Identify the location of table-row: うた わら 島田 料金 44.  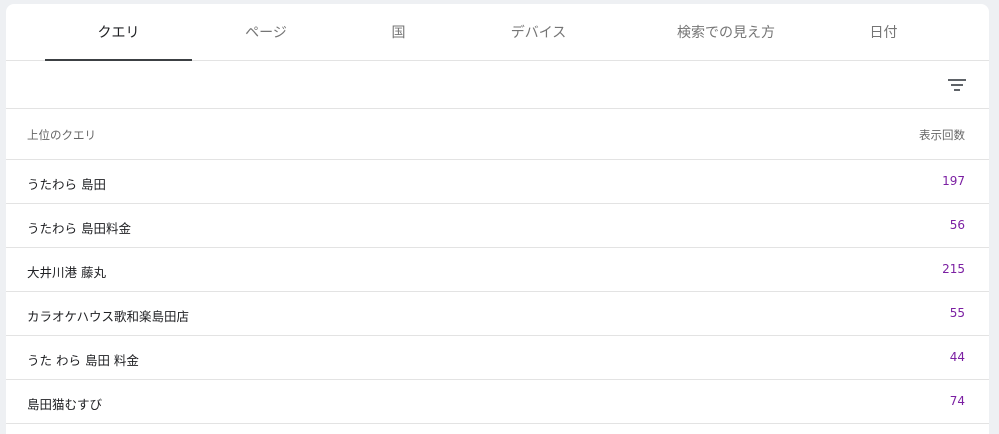
(497, 358).